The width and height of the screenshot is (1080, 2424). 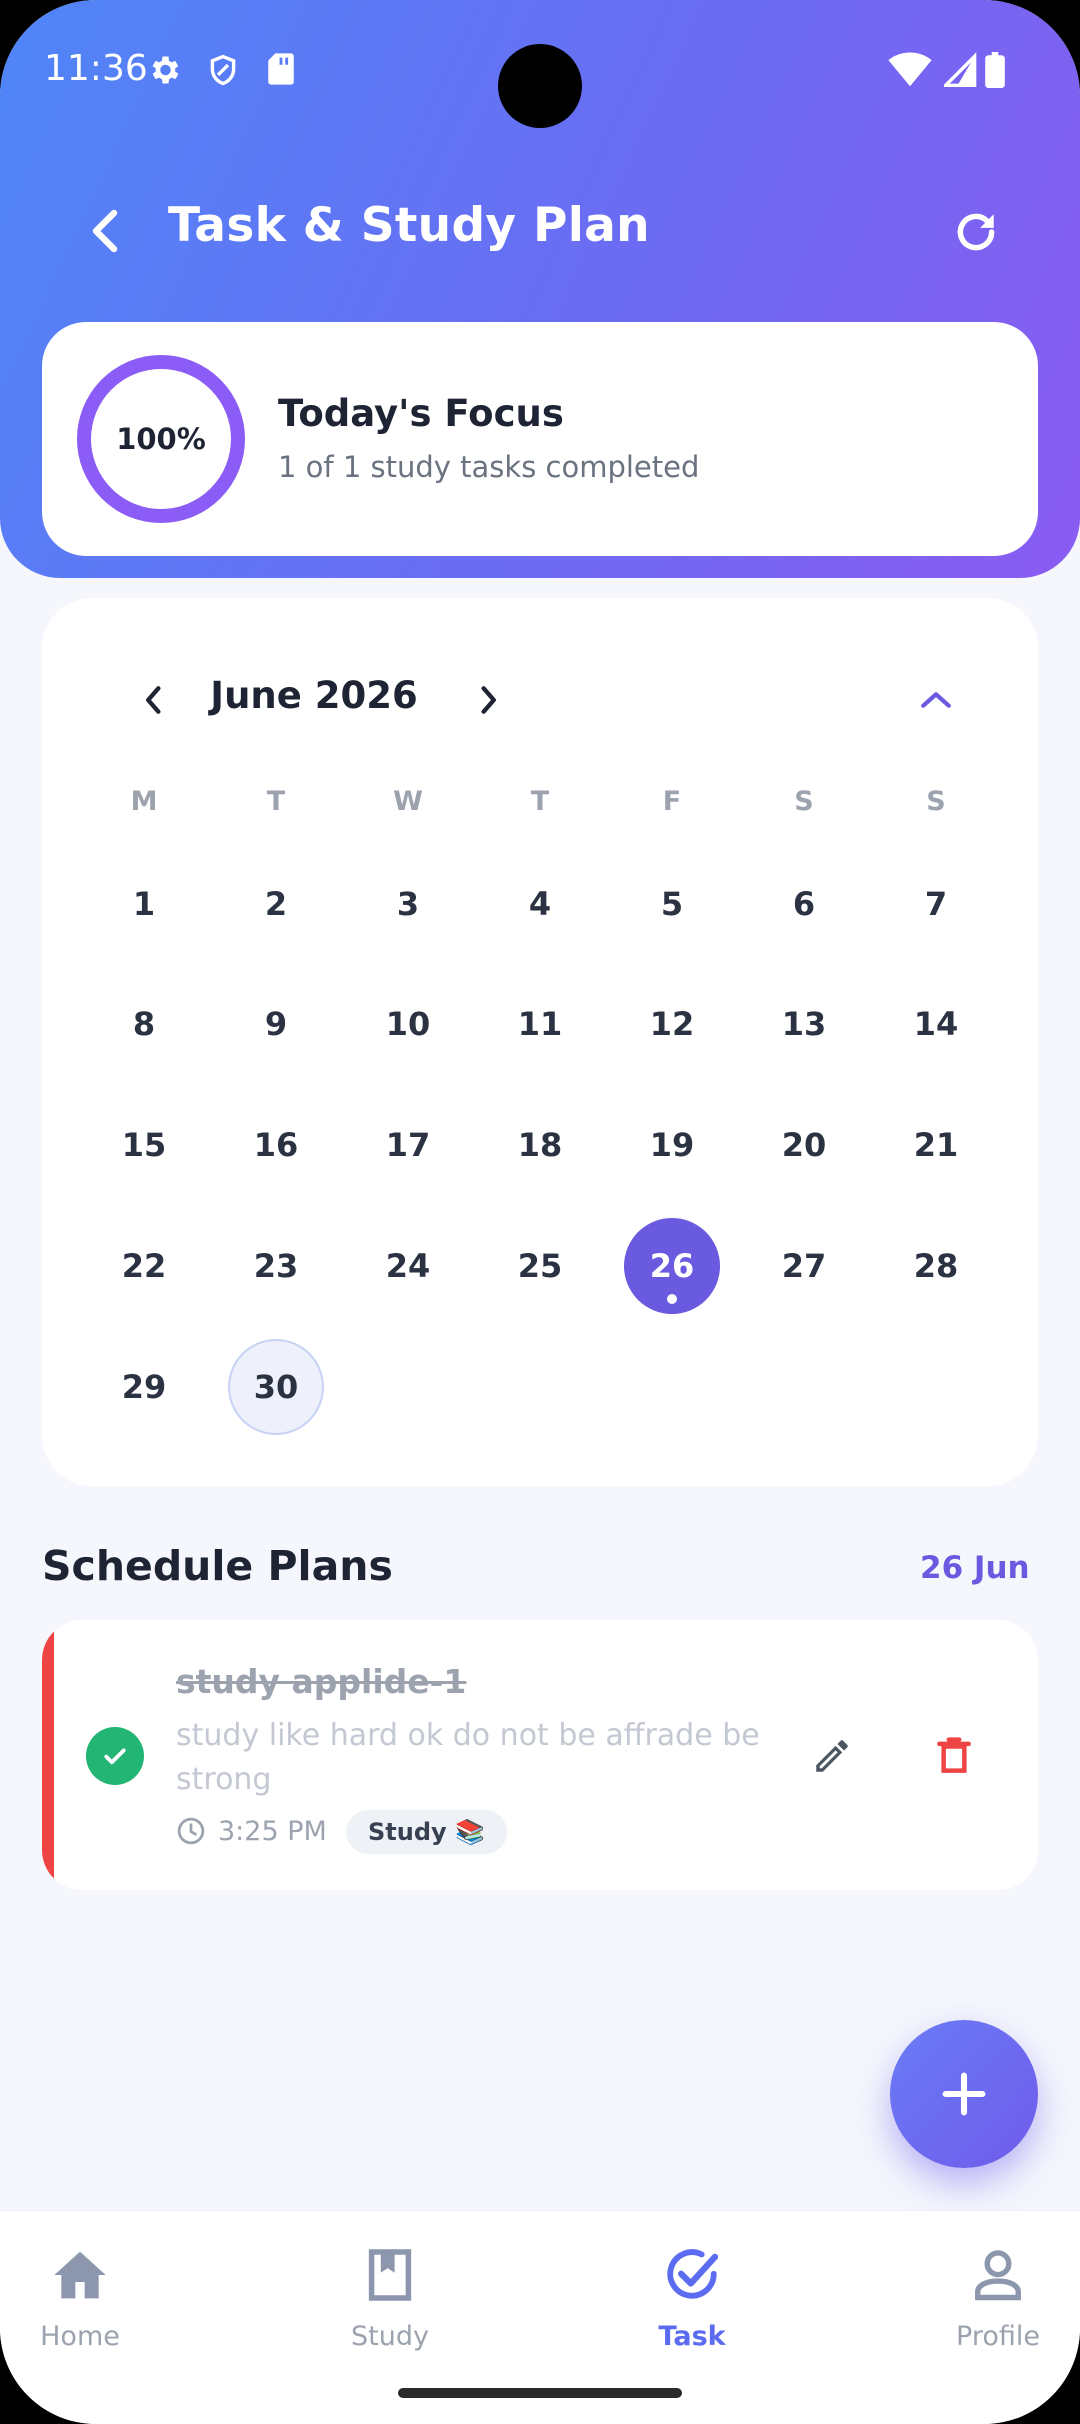 What do you see at coordinates (161, 439) in the screenshot?
I see `progress-percent: 100%` at bounding box center [161, 439].